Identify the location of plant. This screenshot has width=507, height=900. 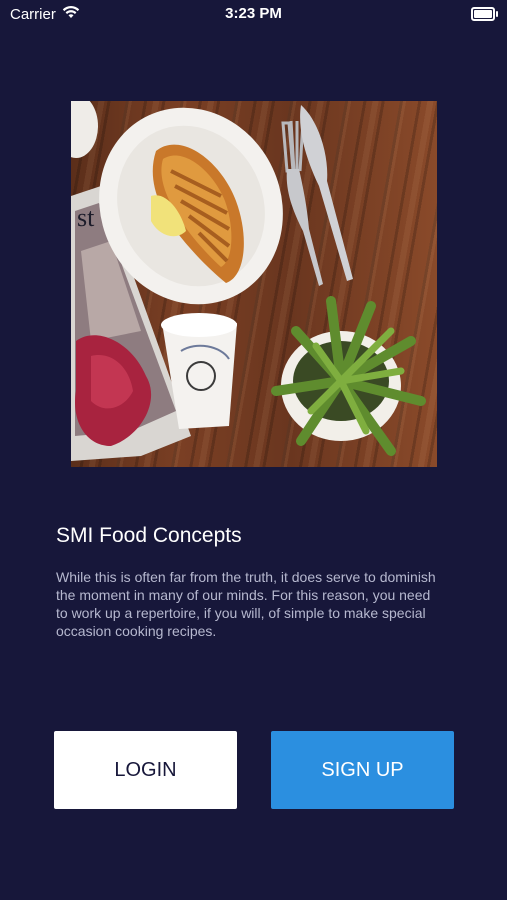
(348, 376).